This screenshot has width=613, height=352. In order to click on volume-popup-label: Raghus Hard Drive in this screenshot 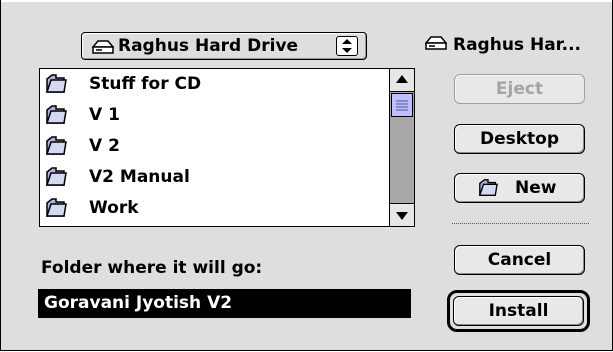, I will do `click(208, 46)`.